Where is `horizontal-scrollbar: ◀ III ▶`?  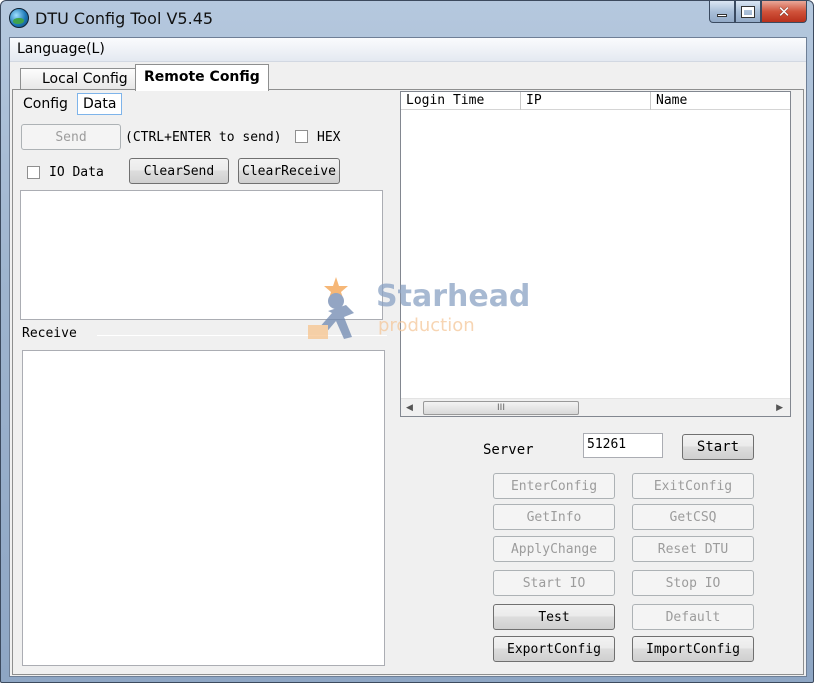
horizontal-scrollbar: ◀ III ▶ is located at coordinates (595, 407).